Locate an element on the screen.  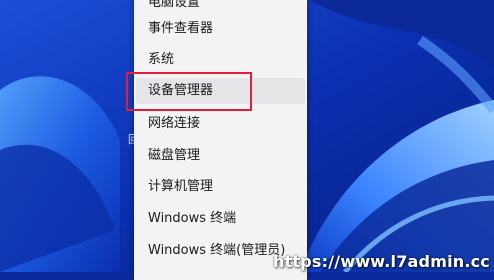
menu-item-label: 系统 is located at coordinates (161, 59).